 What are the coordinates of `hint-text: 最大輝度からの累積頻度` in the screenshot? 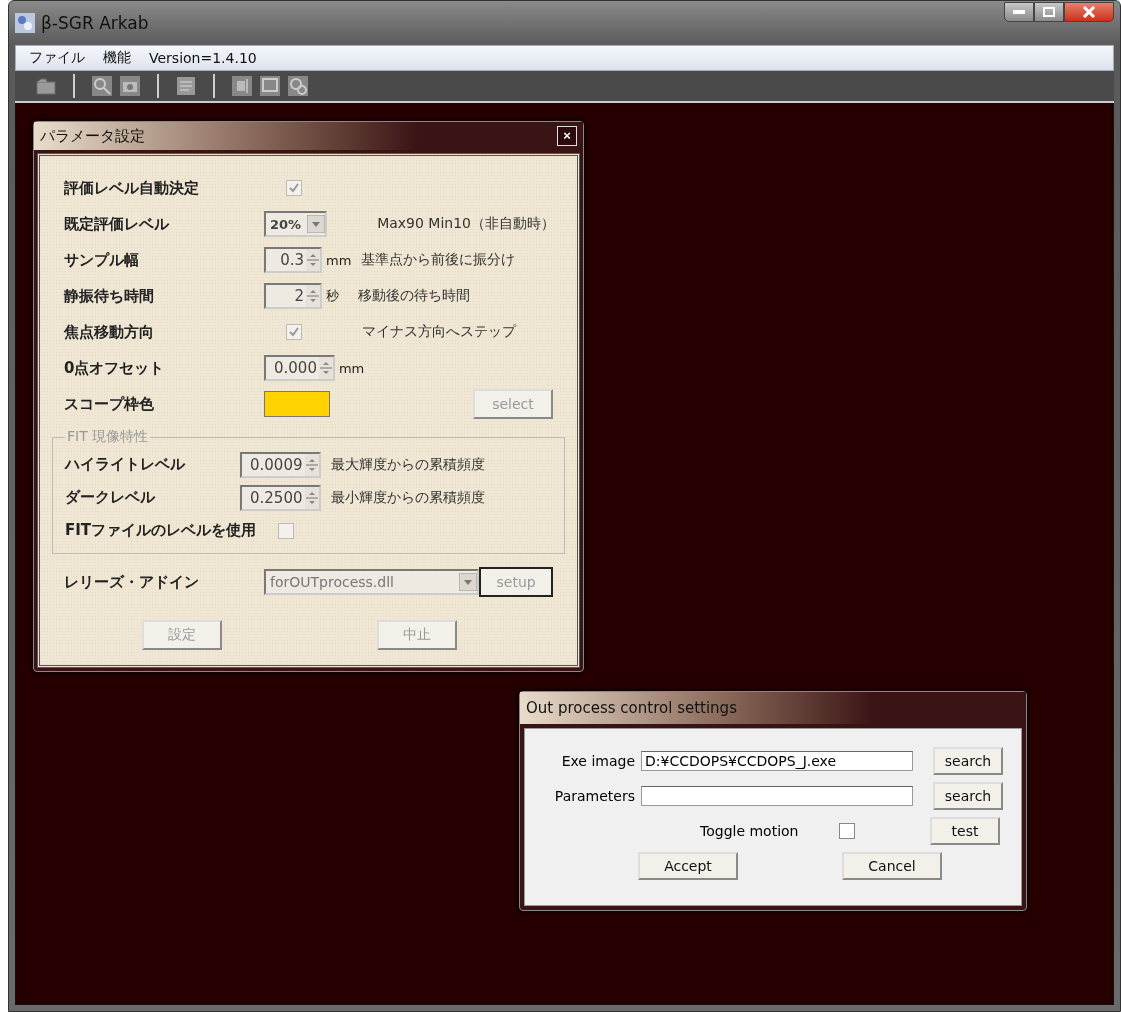 It's located at (407, 464).